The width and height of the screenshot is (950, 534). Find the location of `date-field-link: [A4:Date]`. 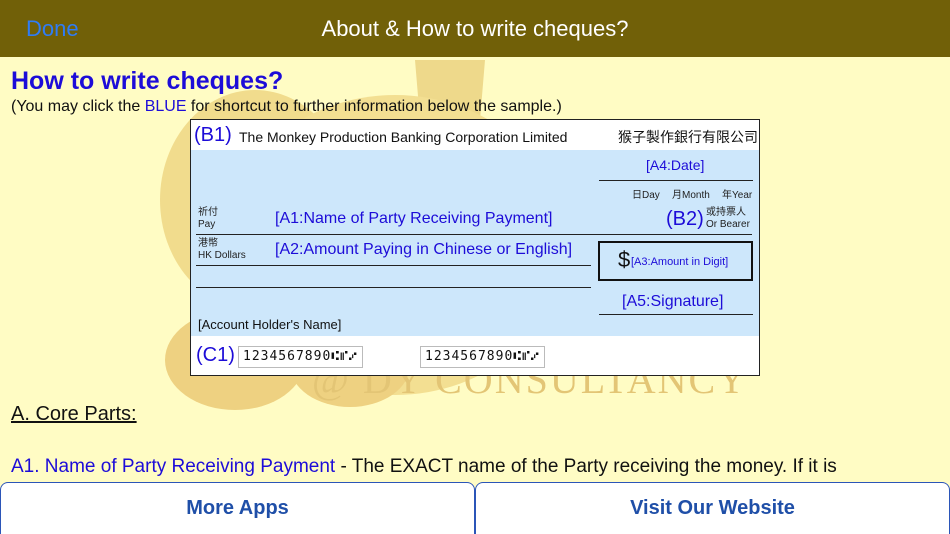

date-field-link: [A4:Date] is located at coordinates (675, 165).